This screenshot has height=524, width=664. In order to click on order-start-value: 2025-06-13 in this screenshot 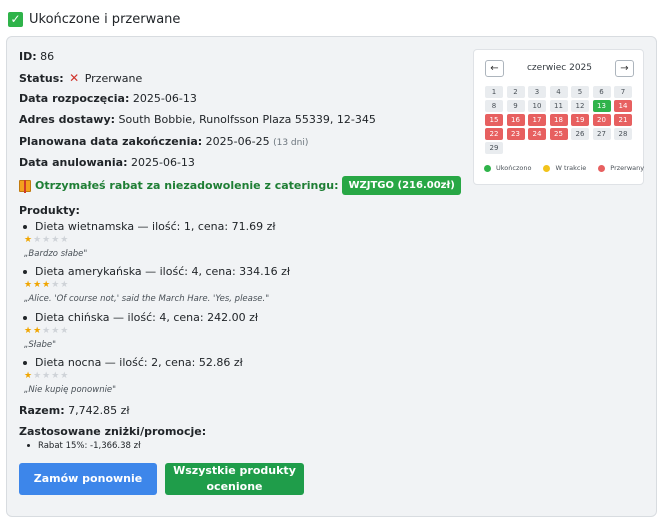, I will do `click(164, 98)`.